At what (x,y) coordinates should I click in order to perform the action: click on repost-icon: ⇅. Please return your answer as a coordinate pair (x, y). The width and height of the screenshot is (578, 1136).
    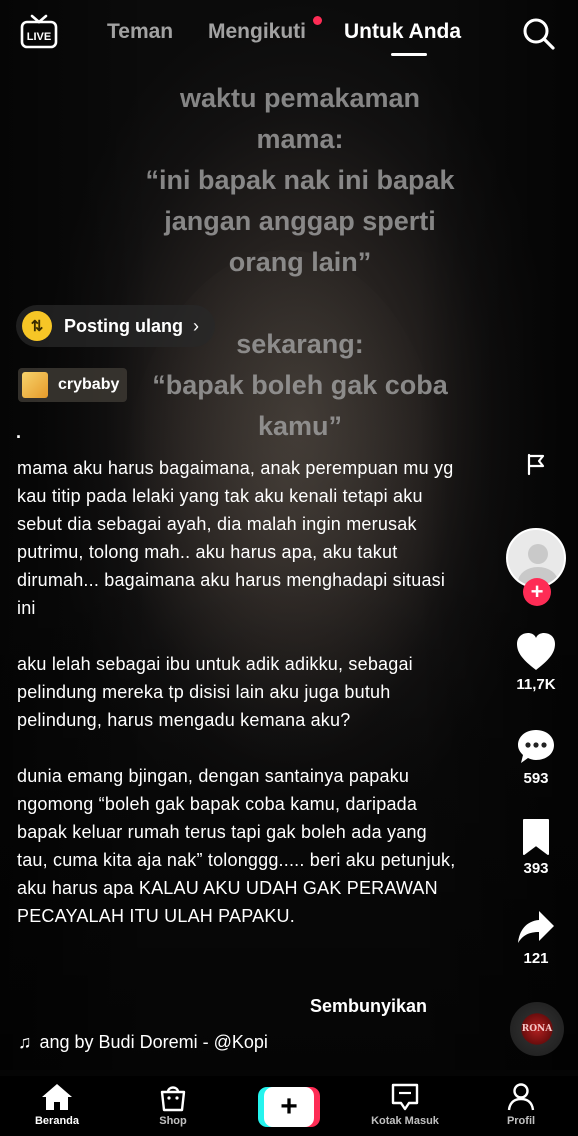
    Looking at the image, I should click on (37, 326).